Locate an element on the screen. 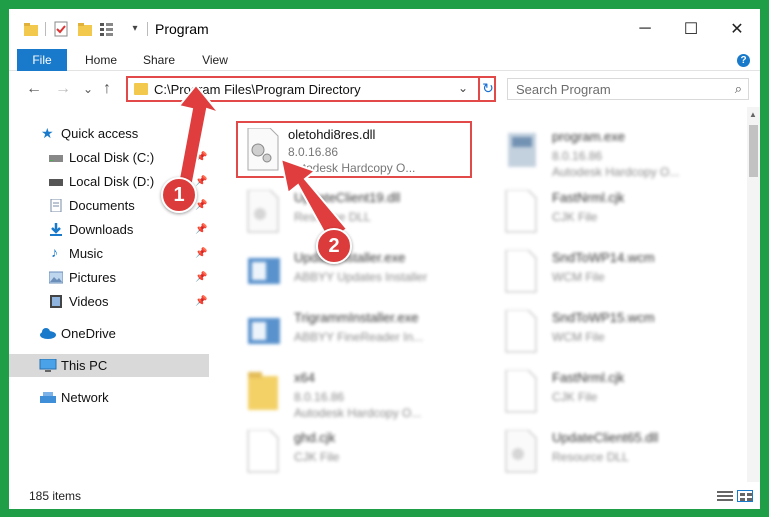 The height and width of the screenshot is (517, 769). callout-badge-1: 1 is located at coordinates (179, 195).